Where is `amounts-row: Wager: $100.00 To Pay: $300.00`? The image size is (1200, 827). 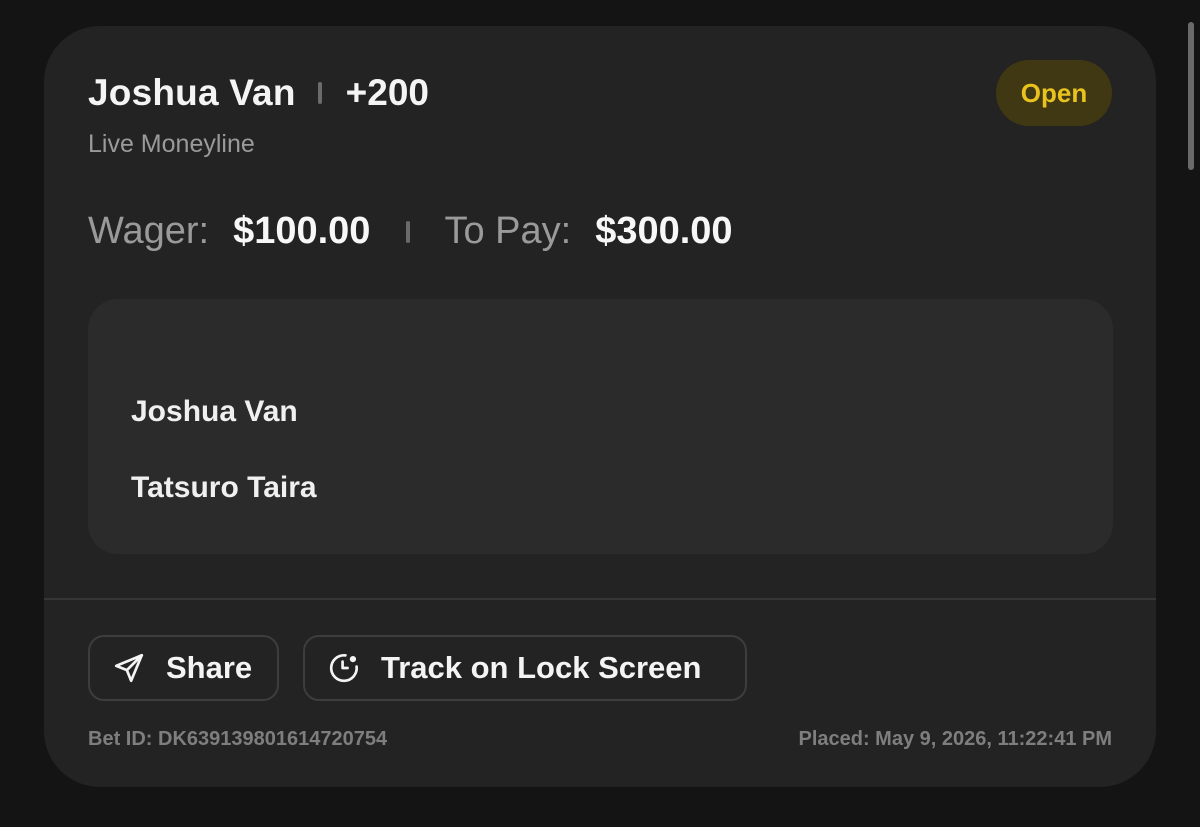
amounts-row: Wager: $100.00 To Pay: $300.00 is located at coordinates (410, 231).